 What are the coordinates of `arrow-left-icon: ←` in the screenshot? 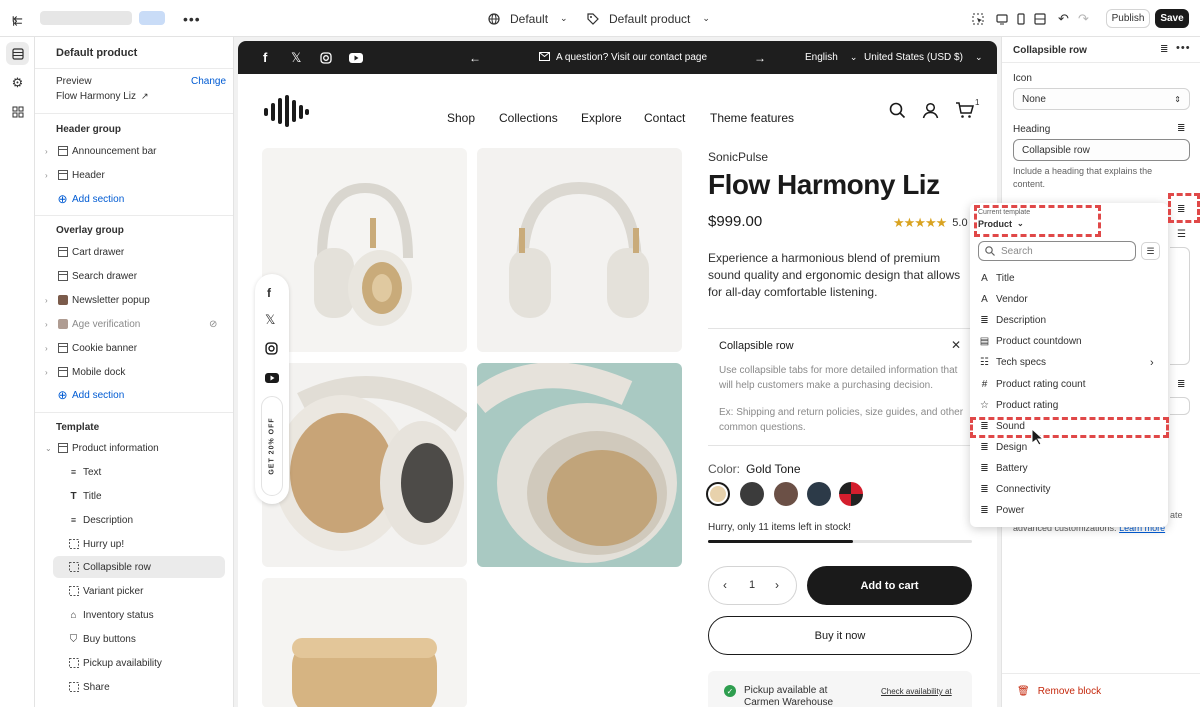 It's located at (475, 57).